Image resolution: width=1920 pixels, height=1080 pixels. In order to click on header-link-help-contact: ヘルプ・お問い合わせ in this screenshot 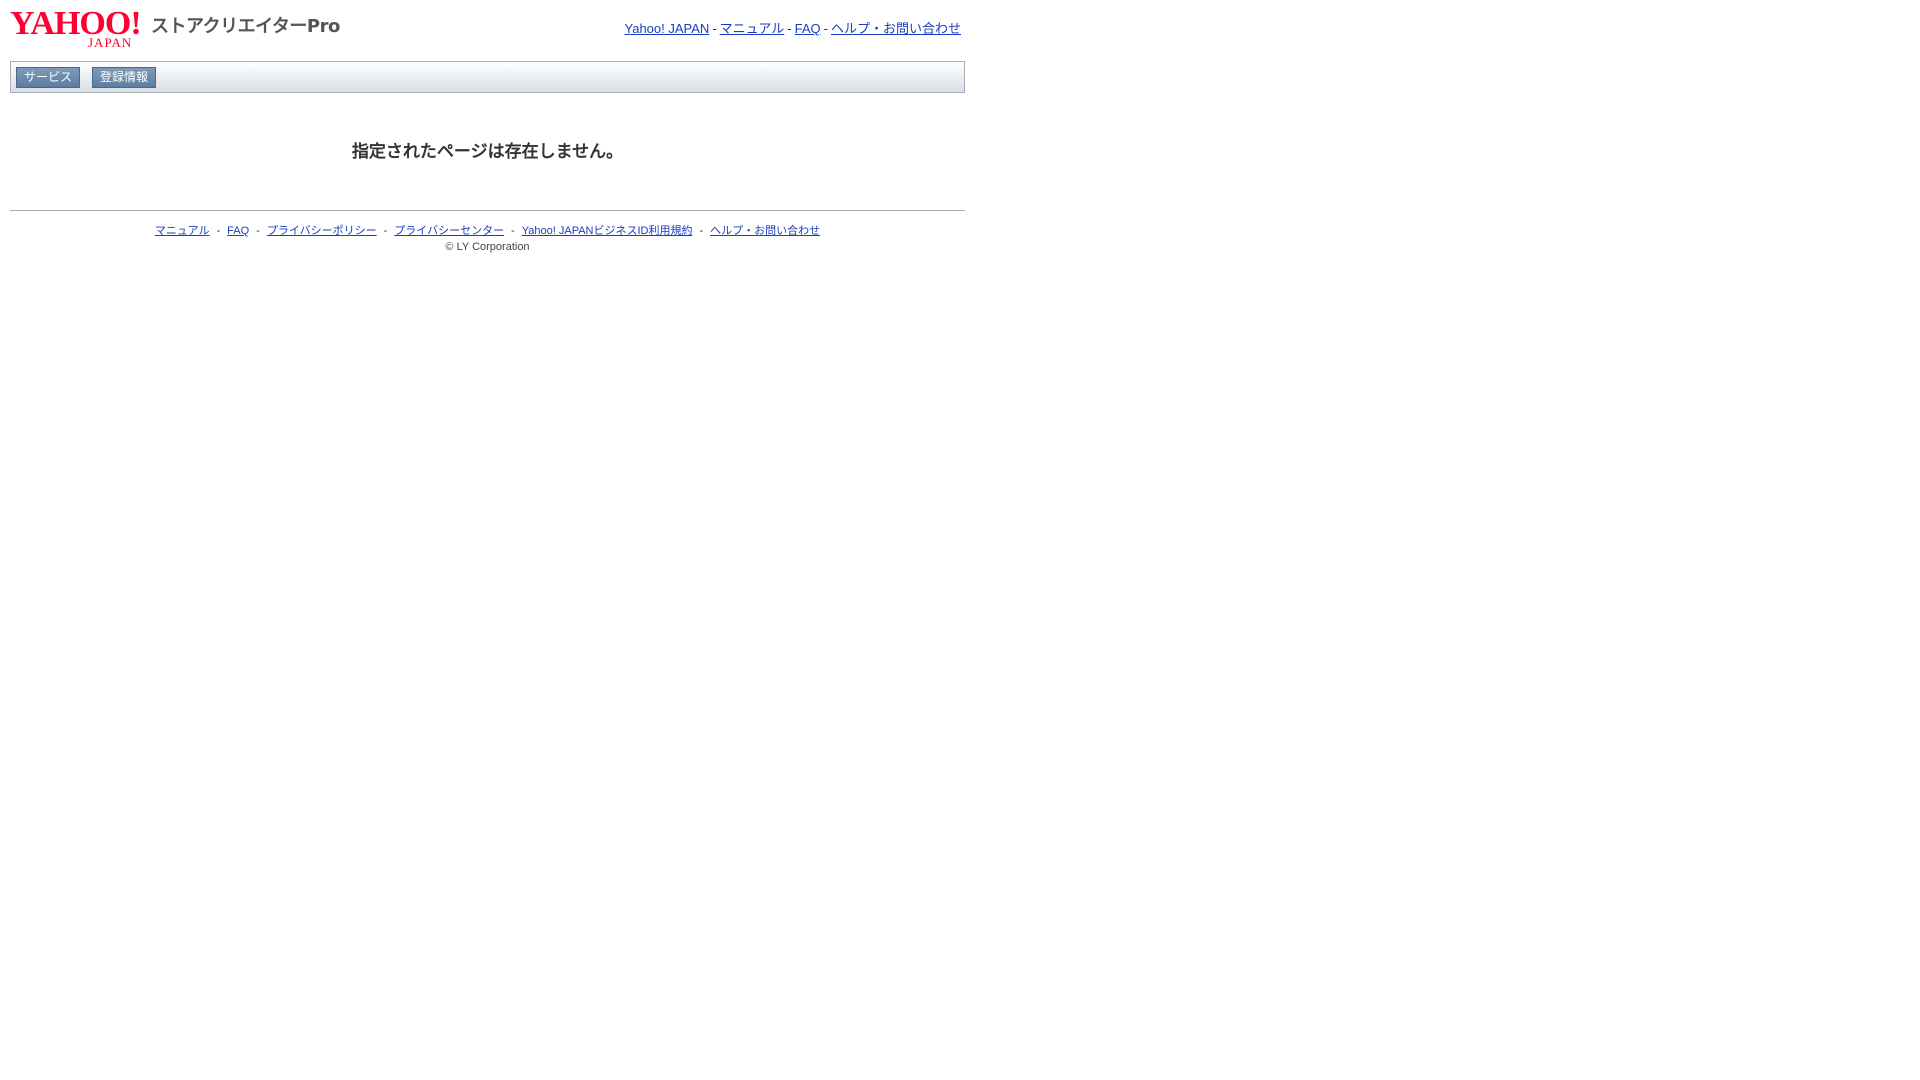, I will do `click(896, 28)`.